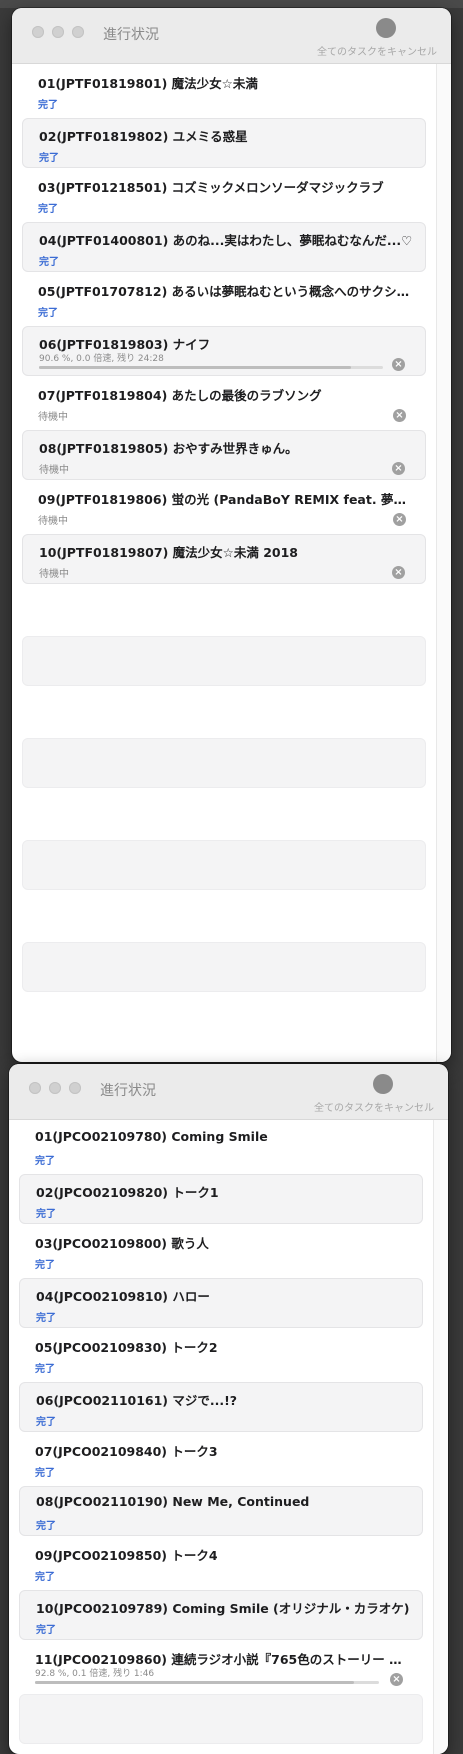 This screenshot has height=1754, width=463. Describe the element at coordinates (151, 1136) in the screenshot. I see `task-title: 01(JPCO02109780) Coming Smile` at that location.